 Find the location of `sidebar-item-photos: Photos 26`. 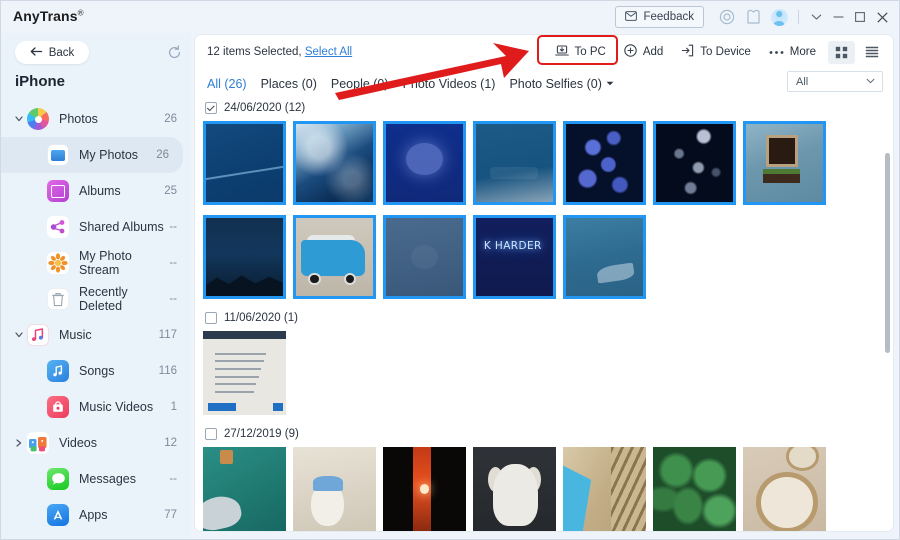

sidebar-item-photos: Photos 26 is located at coordinates (96, 119).